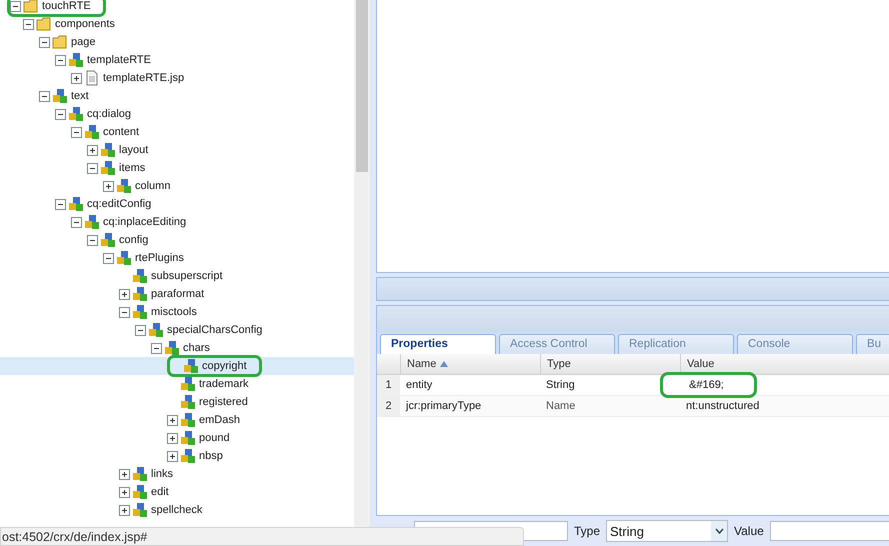 Image resolution: width=889 pixels, height=546 pixels. Describe the element at coordinates (80, 96) in the screenshot. I see `tree-label: text` at that location.